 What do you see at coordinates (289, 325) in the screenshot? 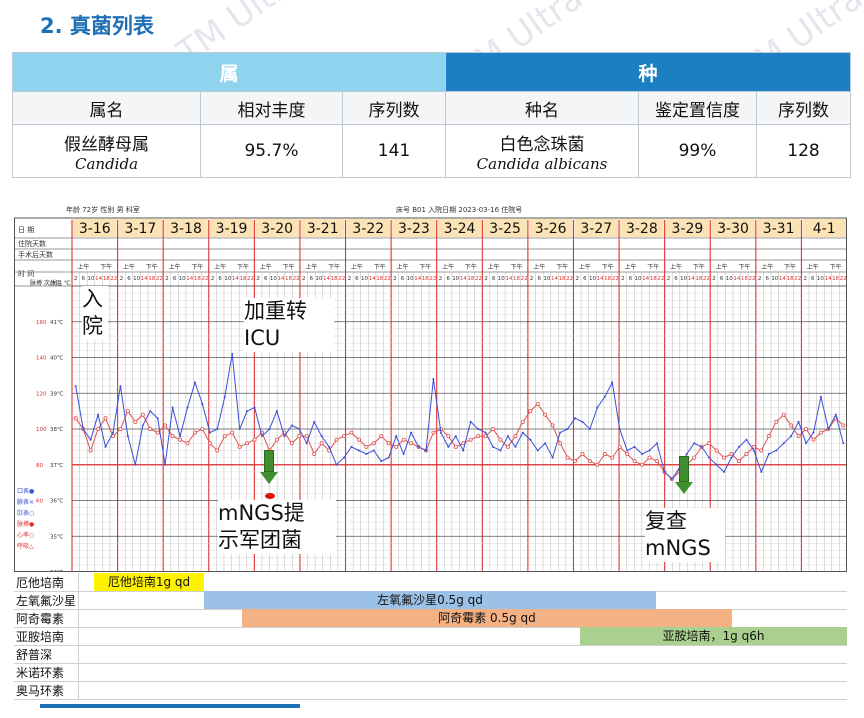
I see `icu-callout: 加重转 ICU` at bounding box center [289, 325].